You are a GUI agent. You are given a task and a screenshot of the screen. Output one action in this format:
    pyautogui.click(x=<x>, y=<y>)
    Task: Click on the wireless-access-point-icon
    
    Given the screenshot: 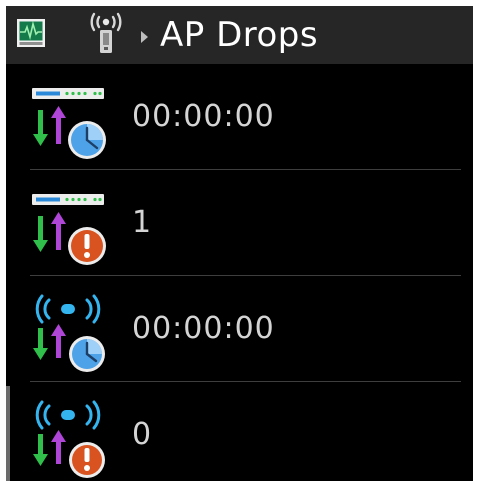 What is the action you would take?
    pyautogui.click(x=106, y=33)
    